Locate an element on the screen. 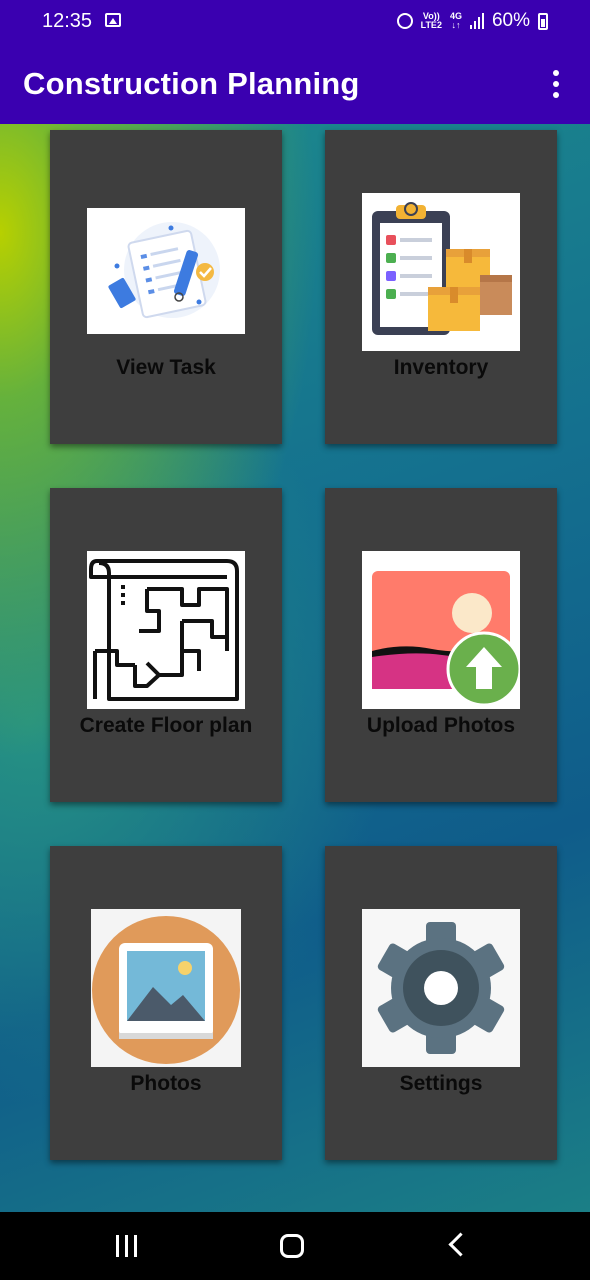  app-bar: Construction Planning is located at coordinates (295, 84).